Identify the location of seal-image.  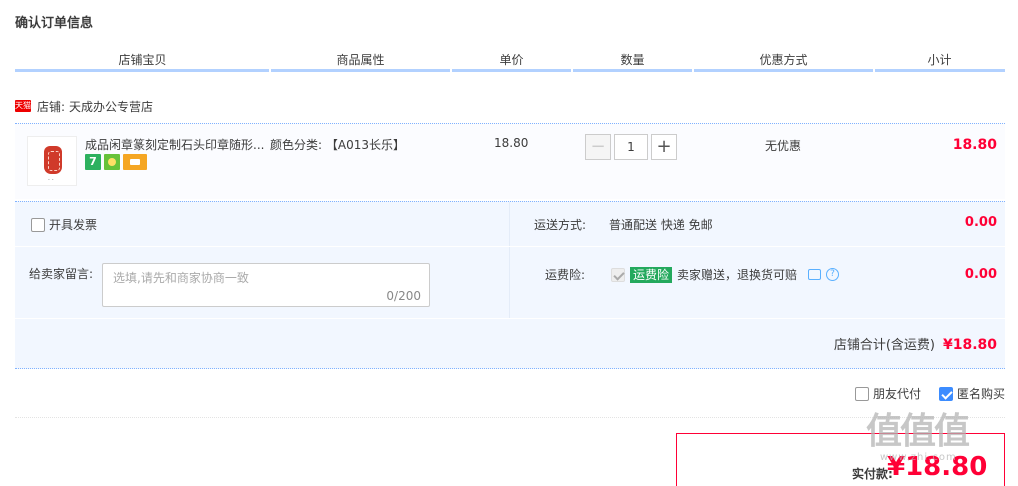
(53, 160).